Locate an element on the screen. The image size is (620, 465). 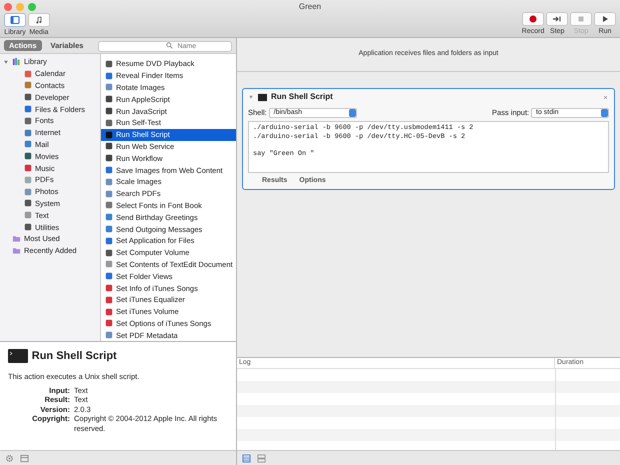
step-icon is located at coordinates (557, 19).